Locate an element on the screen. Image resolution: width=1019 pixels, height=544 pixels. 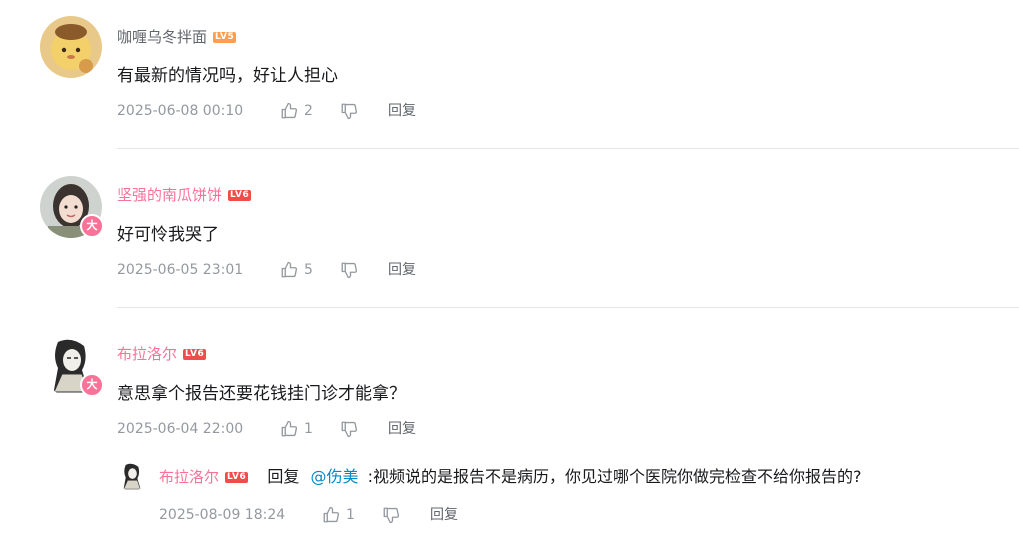
like-button: 5 is located at coordinates (310, 270).